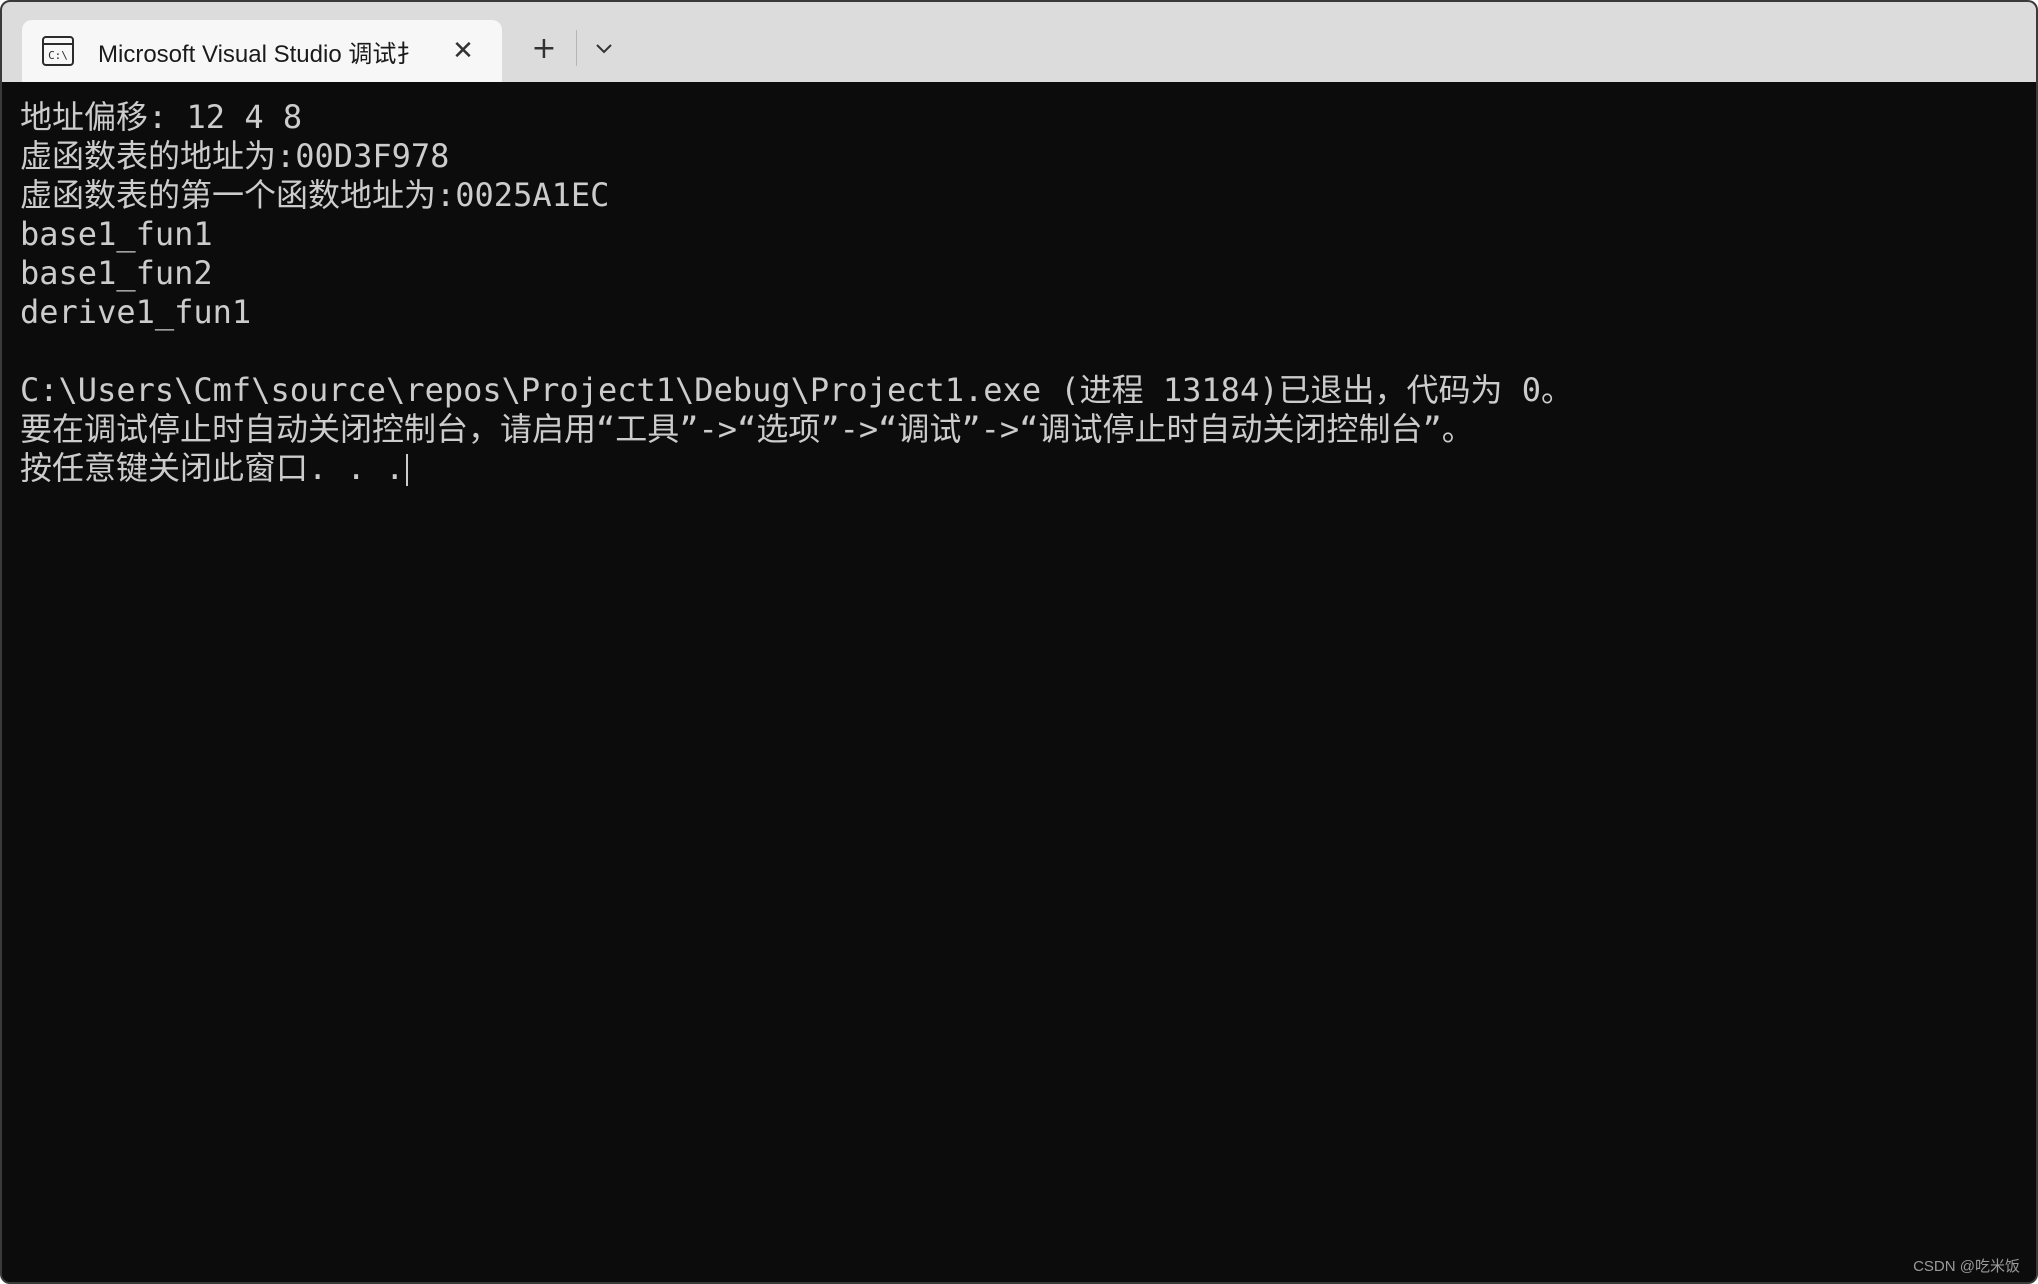  I want to click on close-icon: ✕, so click(463, 51).